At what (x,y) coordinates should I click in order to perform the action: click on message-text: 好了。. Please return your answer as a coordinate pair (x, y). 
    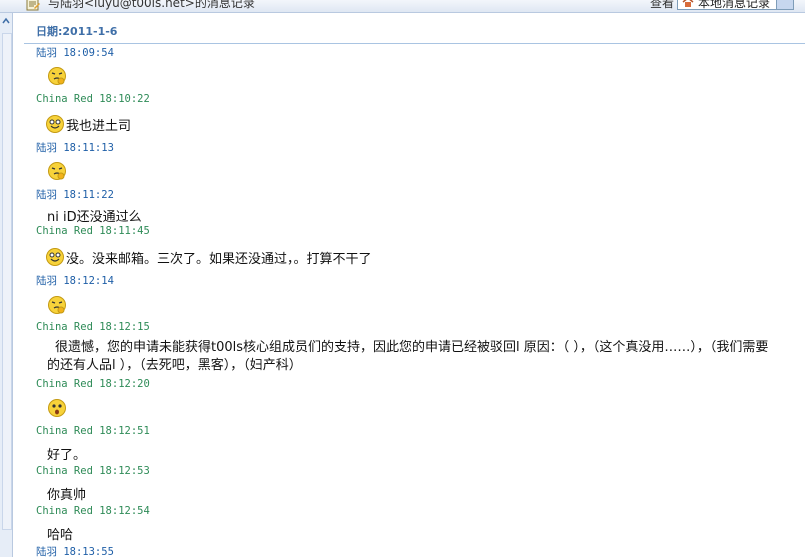
    Looking at the image, I should click on (67, 455).